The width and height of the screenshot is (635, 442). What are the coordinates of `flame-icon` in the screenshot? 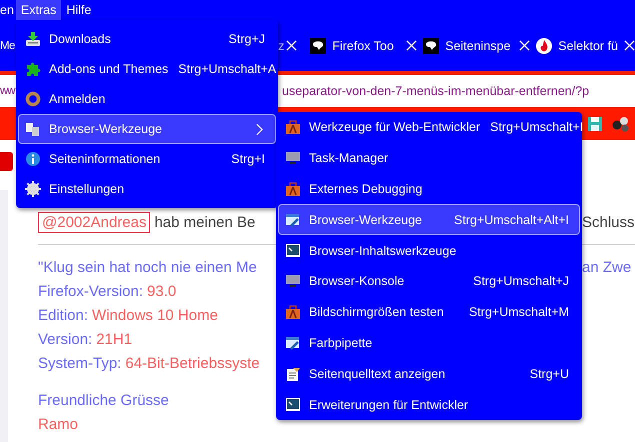 It's located at (544, 46).